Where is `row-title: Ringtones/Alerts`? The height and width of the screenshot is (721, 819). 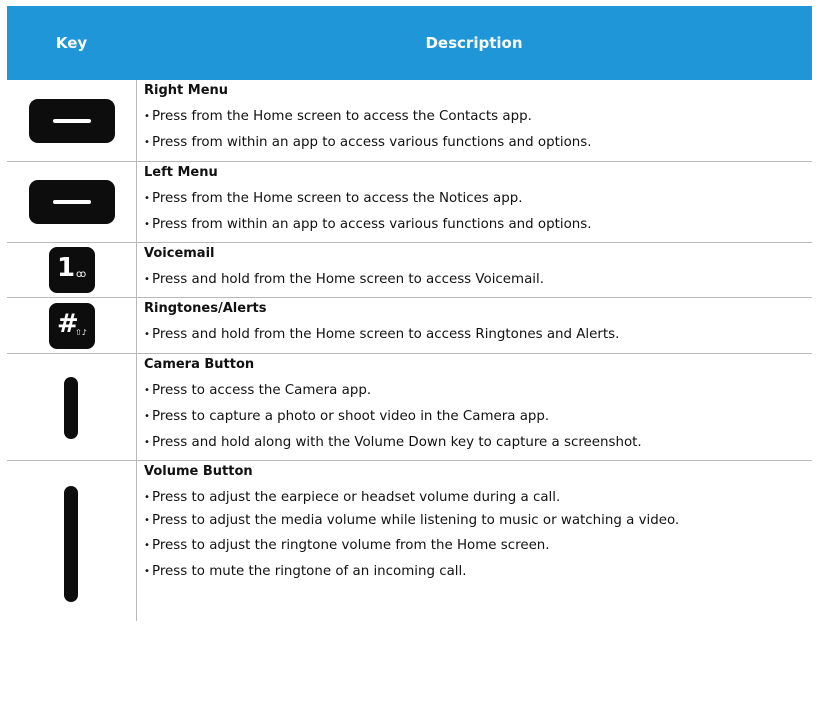
row-title: Ringtones/Alerts is located at coordinates (205, 308).